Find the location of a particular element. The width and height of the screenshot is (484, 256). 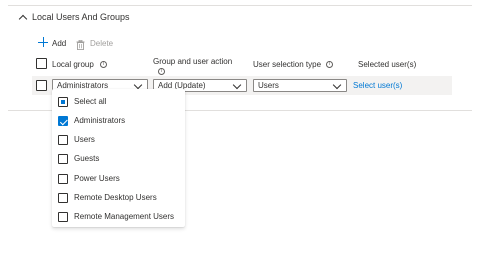

chevron-up-icon is located at coordinates (23, 19).